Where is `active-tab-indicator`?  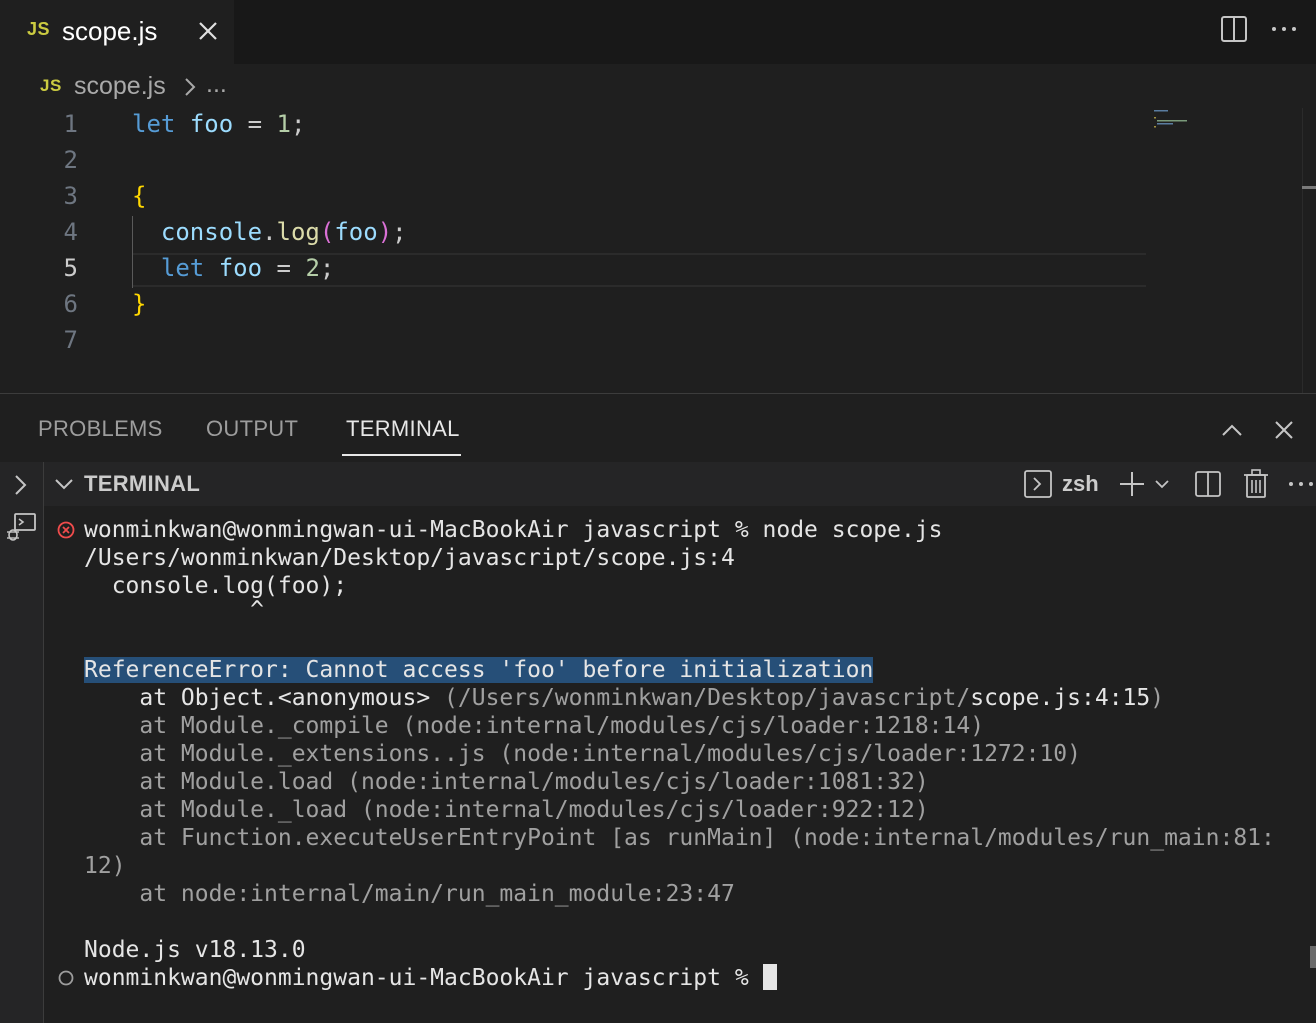 active-tab-indicator is located at coordinates (401, 455).